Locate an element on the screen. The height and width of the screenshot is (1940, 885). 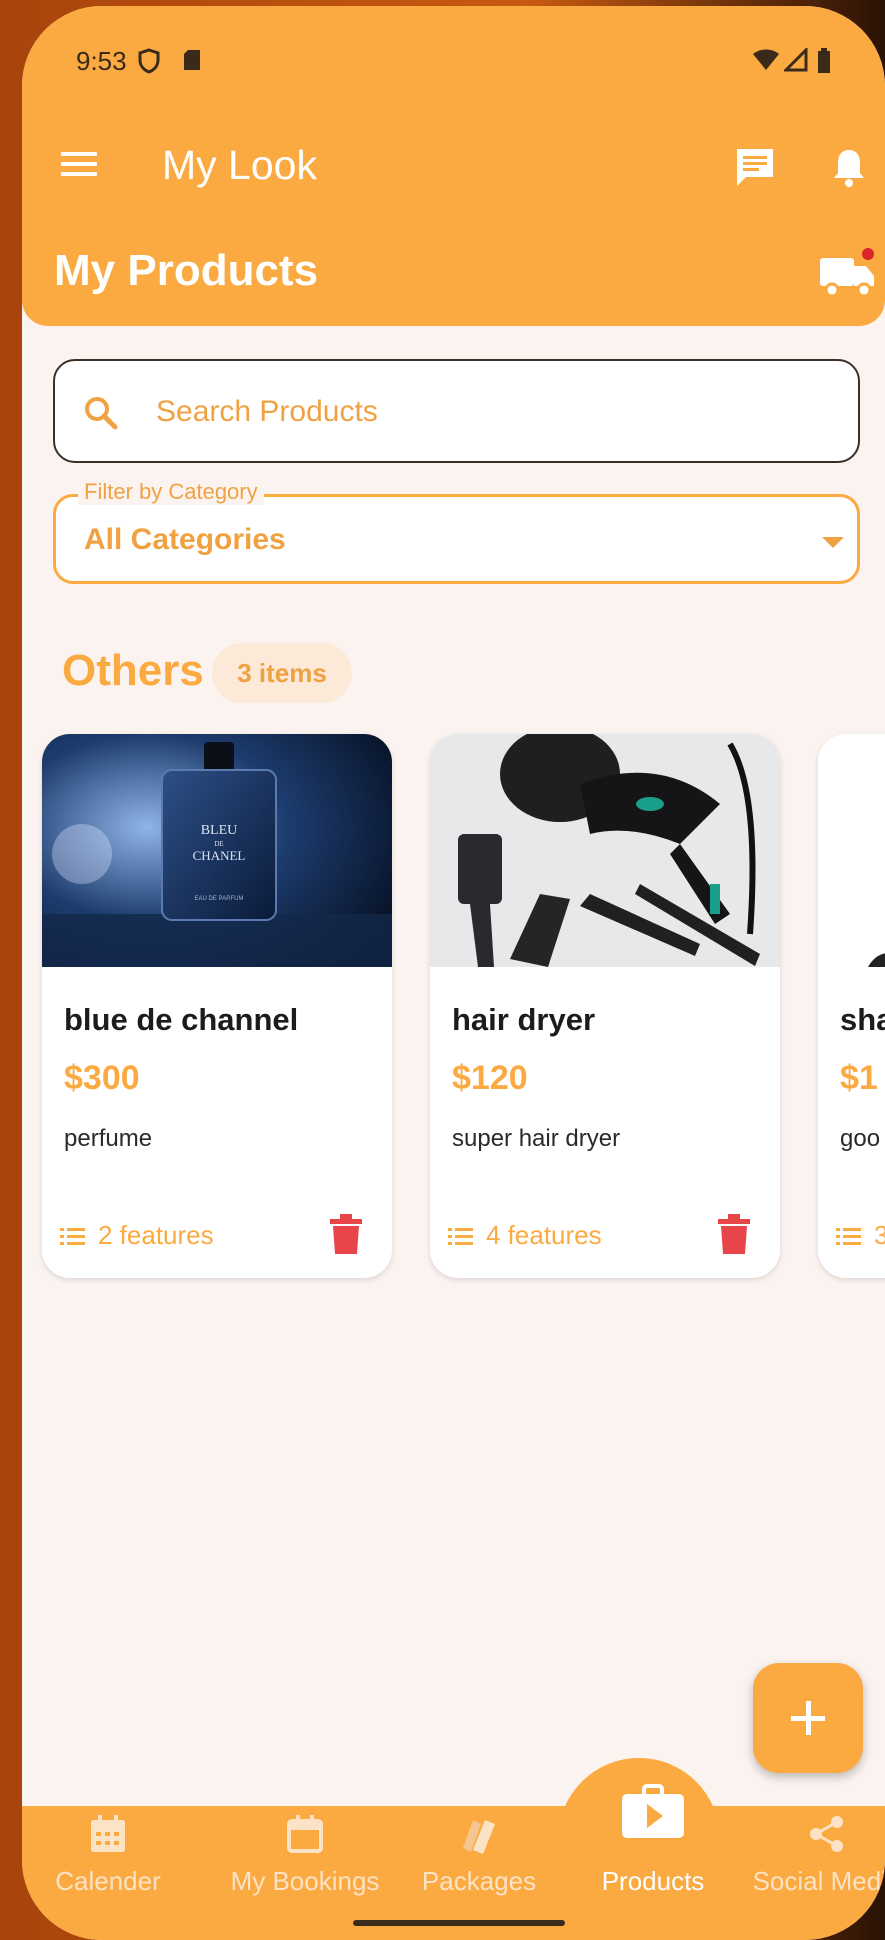
signal-icon is located at coordinates (796, 60).